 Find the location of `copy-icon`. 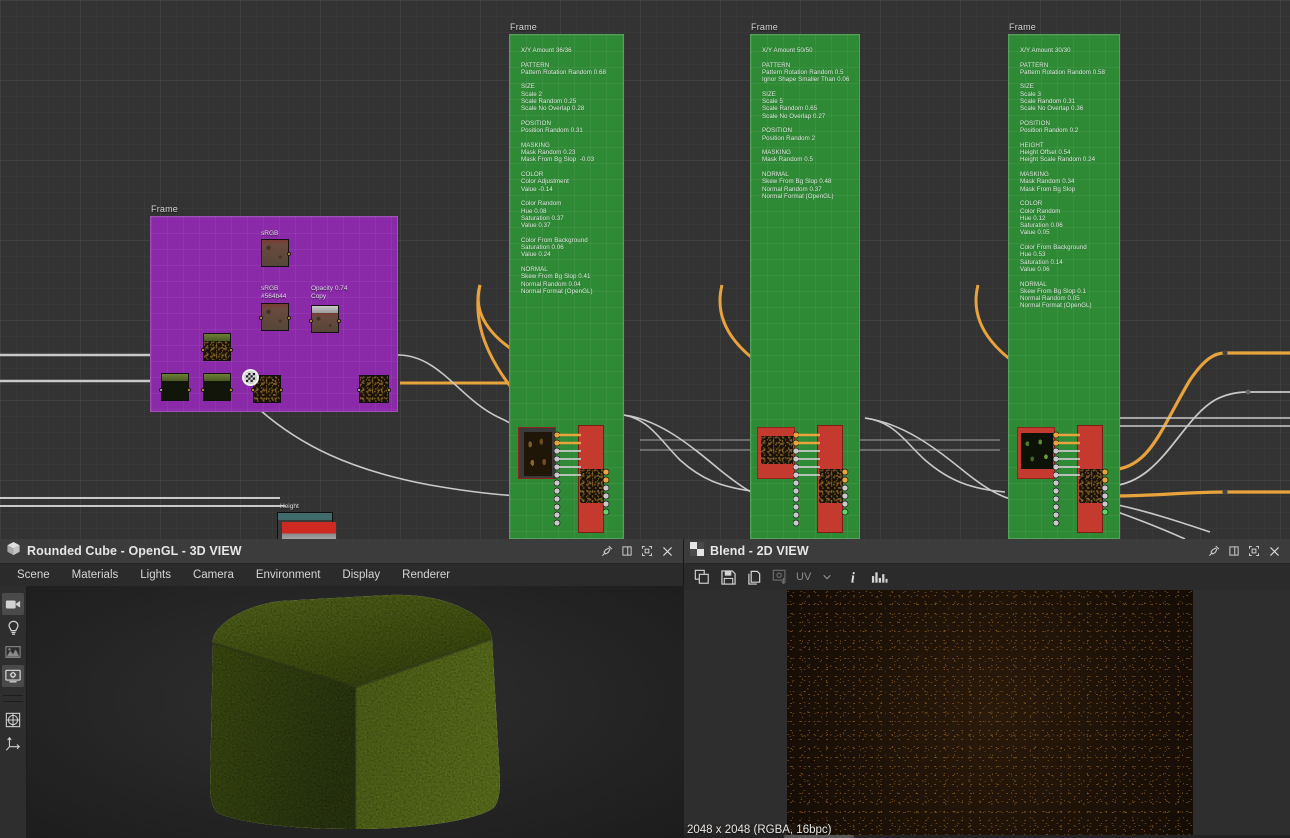

copy-icon is located at coordinates (754, 577).